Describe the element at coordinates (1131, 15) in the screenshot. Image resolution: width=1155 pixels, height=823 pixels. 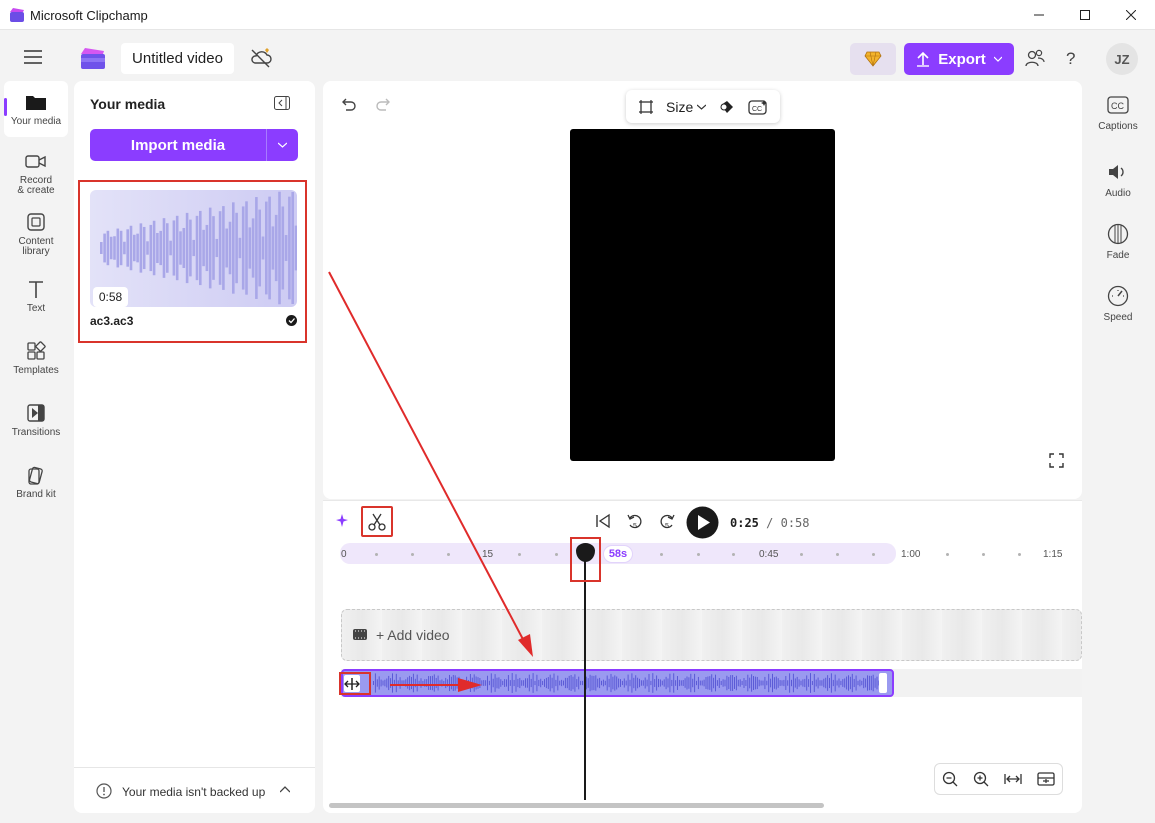
I see `close-button` at that location.